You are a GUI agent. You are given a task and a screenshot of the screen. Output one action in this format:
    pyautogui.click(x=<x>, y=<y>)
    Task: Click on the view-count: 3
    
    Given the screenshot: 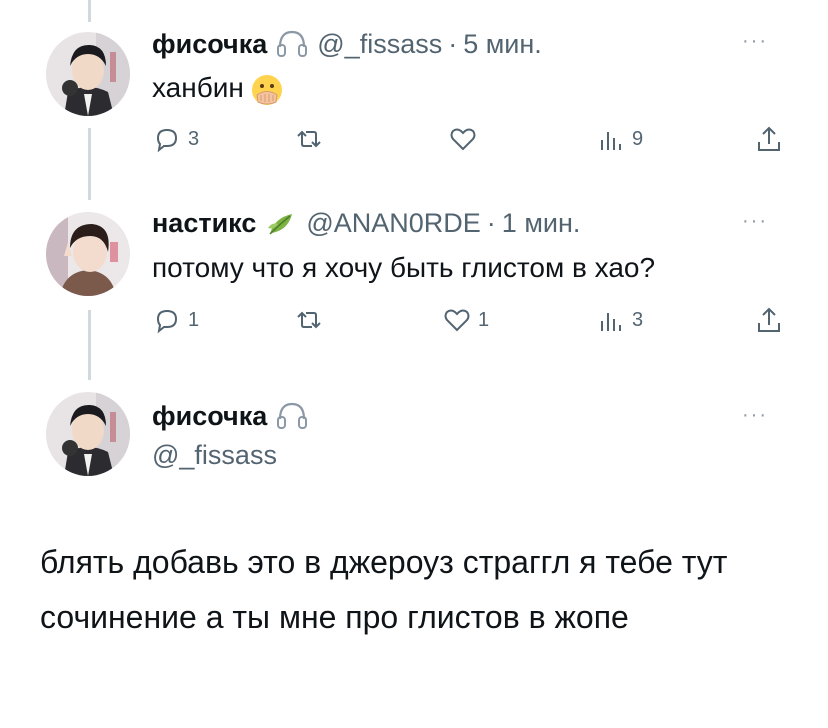 What is the action you would take?
    pyautogui.click(x=638, y=319)
    